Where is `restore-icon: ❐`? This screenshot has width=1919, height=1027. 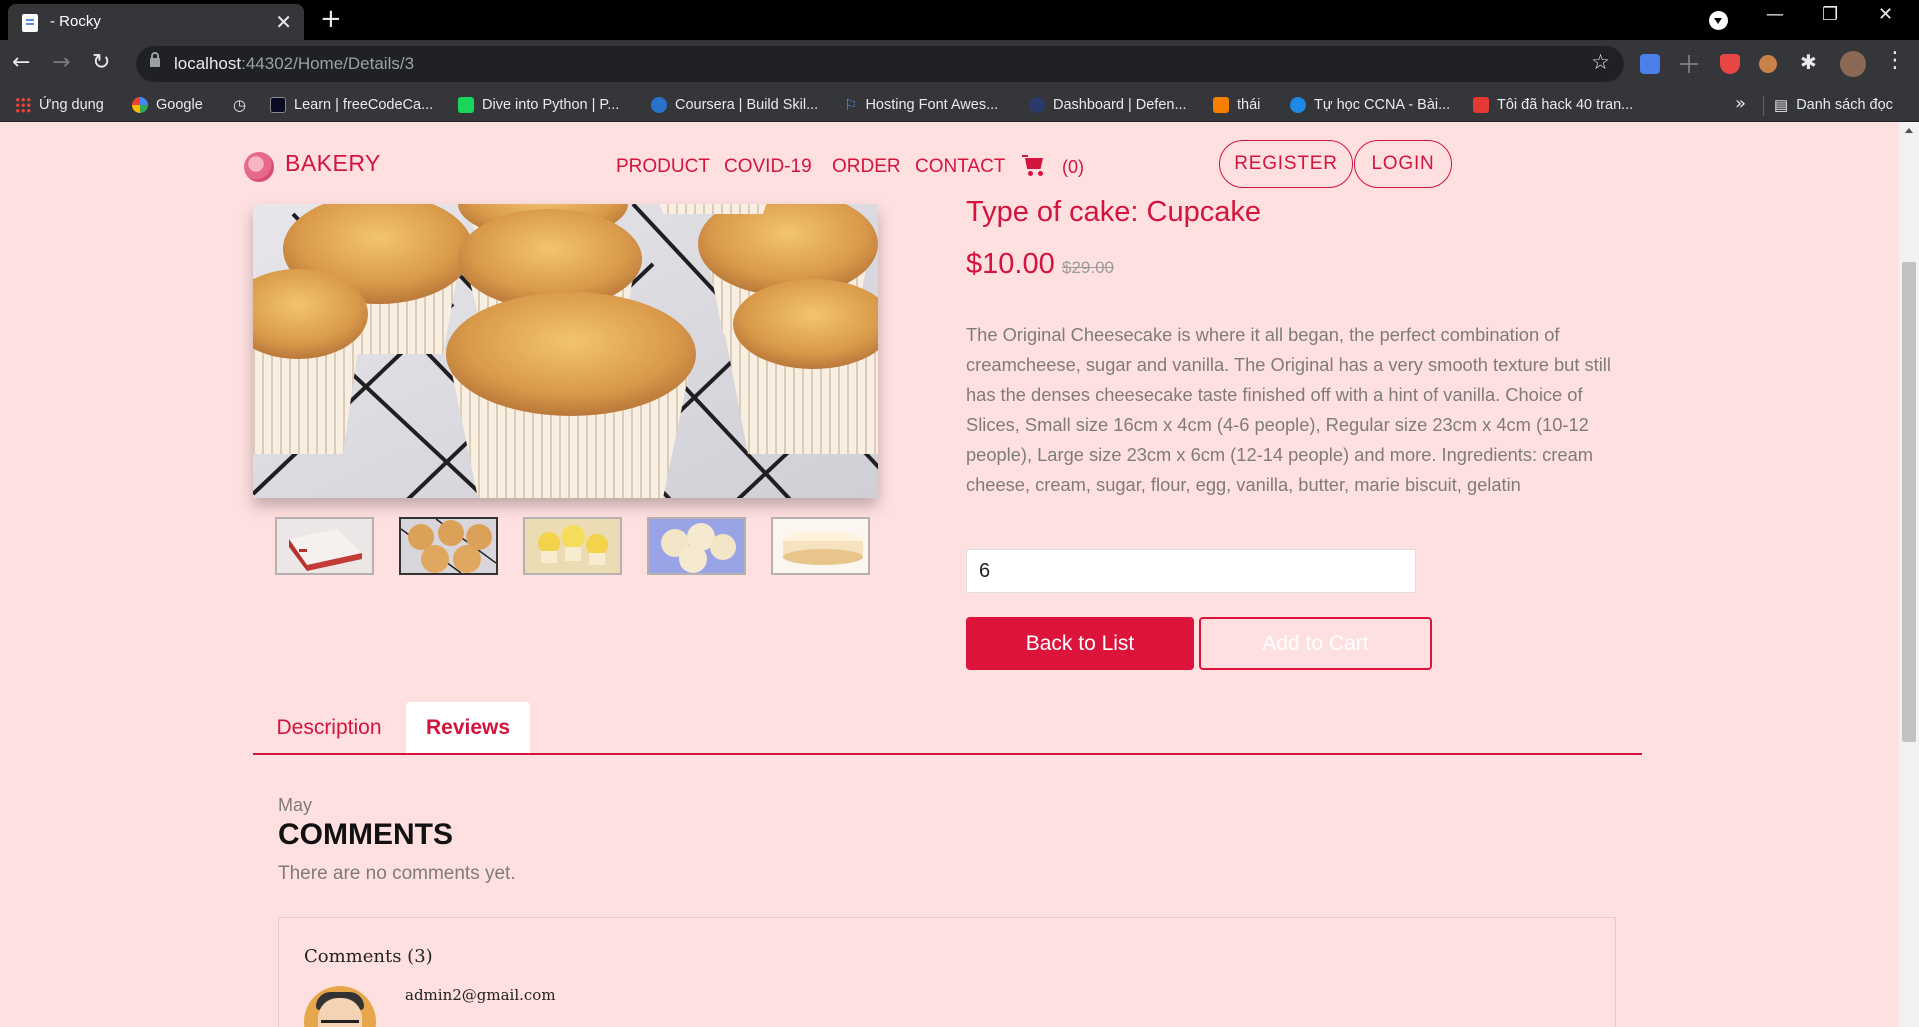
restore-icon: ❐ is located at coordinates (1830, 14).